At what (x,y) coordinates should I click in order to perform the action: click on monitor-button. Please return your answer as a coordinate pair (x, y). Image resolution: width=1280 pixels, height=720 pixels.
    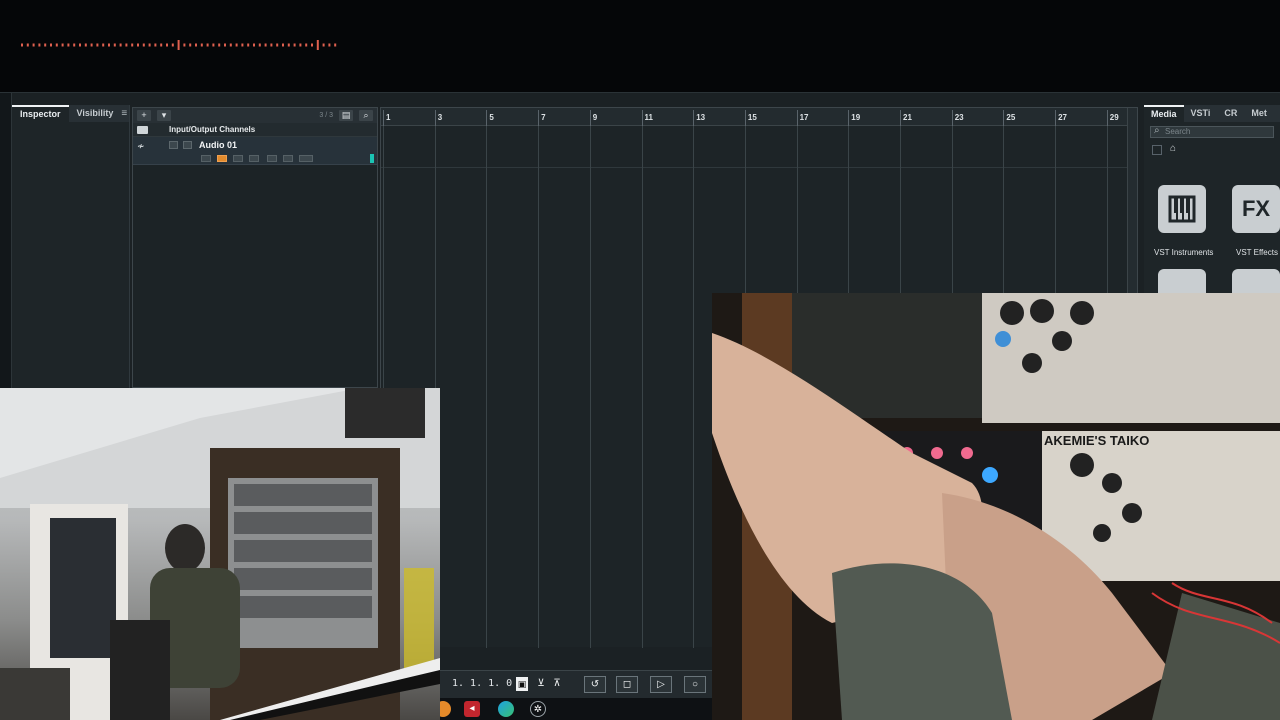
    Looking at the image, I should click on (222, 158).